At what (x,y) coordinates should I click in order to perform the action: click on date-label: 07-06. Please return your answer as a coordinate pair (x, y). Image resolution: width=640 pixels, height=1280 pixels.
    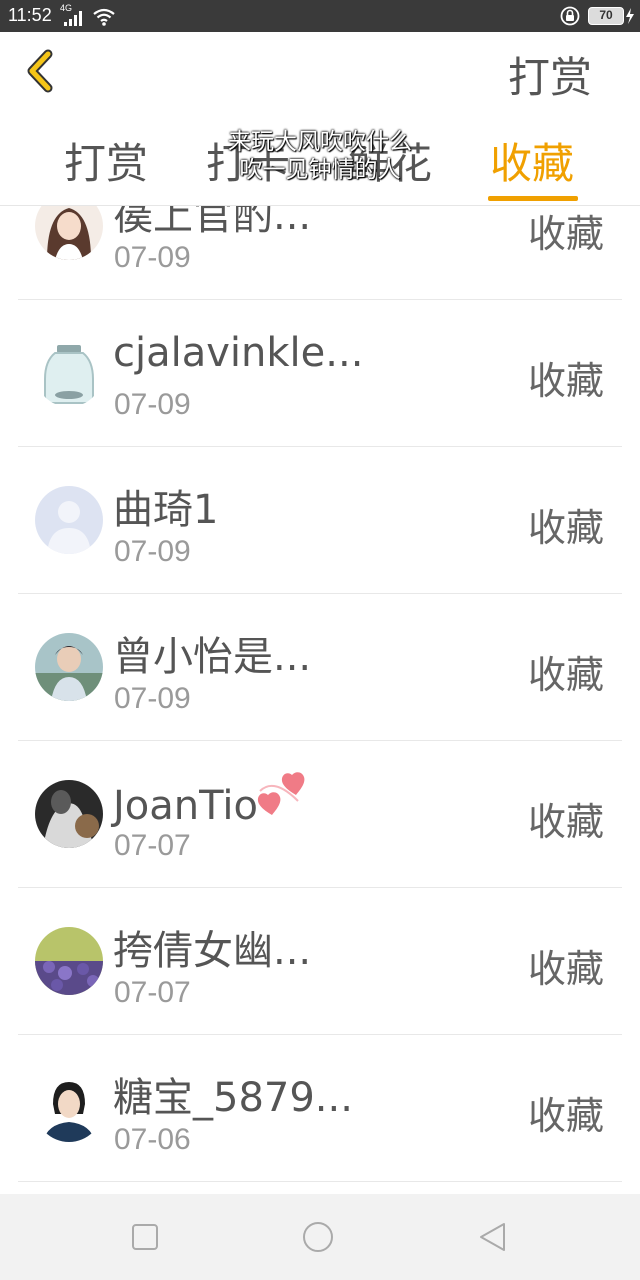
    Looking at the image, I should click on (152, 1139).